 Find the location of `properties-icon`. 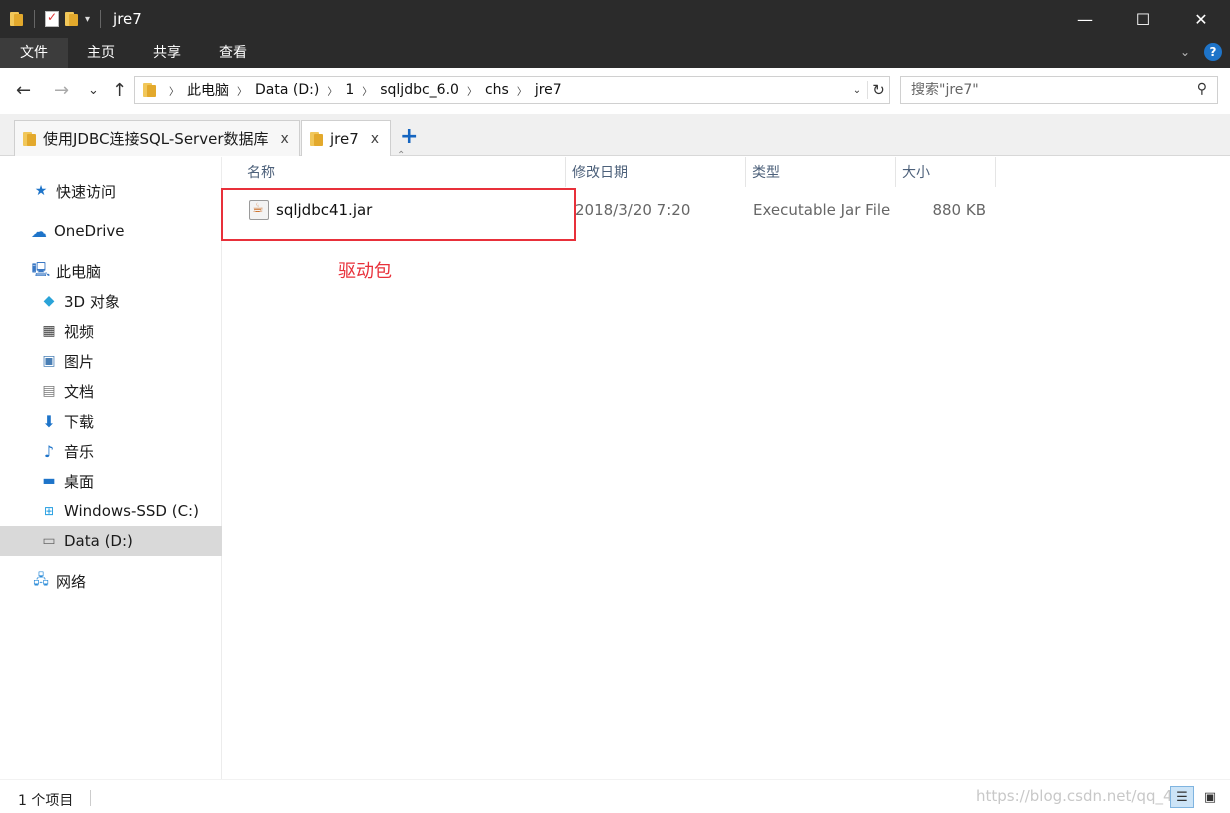

properties-icon is located at coordinates (52, 18).